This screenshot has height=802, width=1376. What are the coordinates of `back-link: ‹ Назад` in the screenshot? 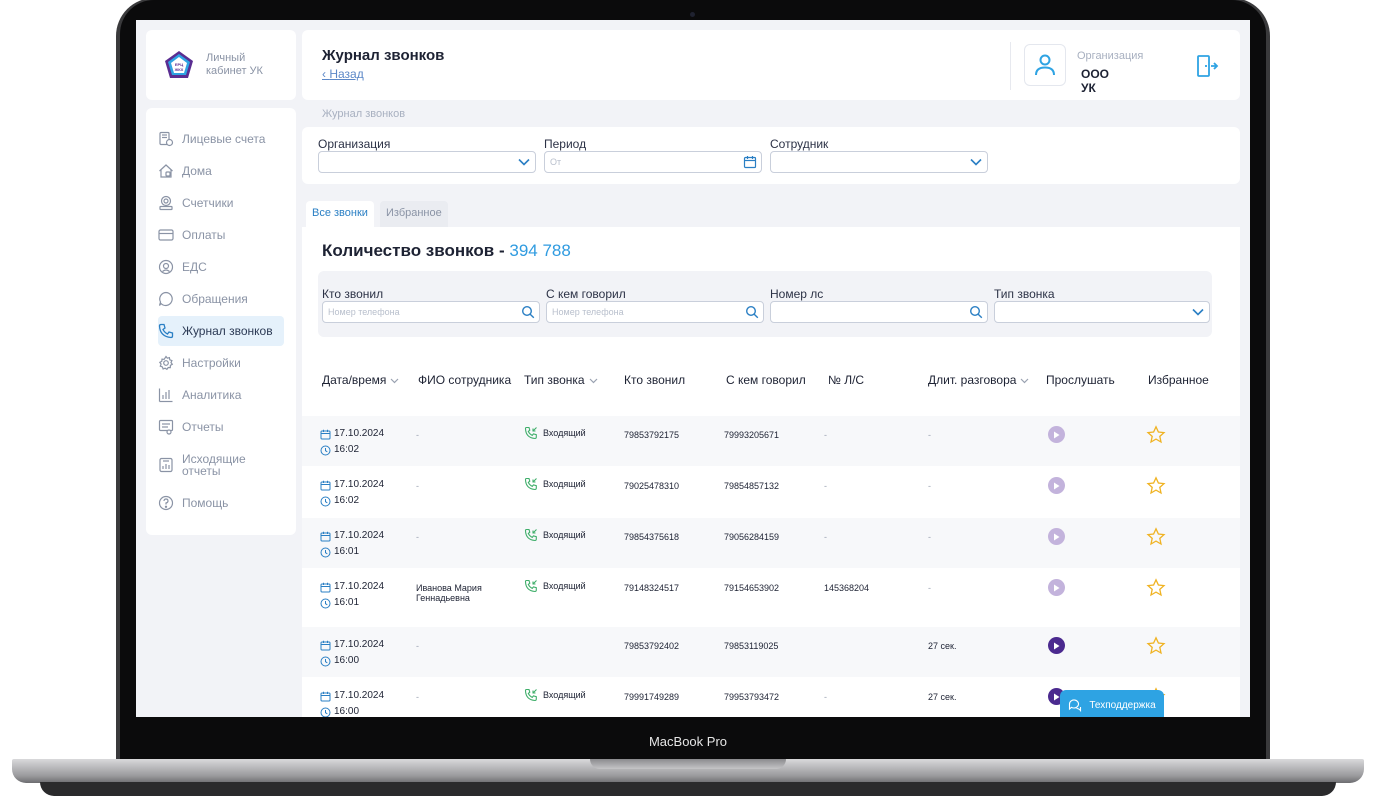 It's located at (343, 74).